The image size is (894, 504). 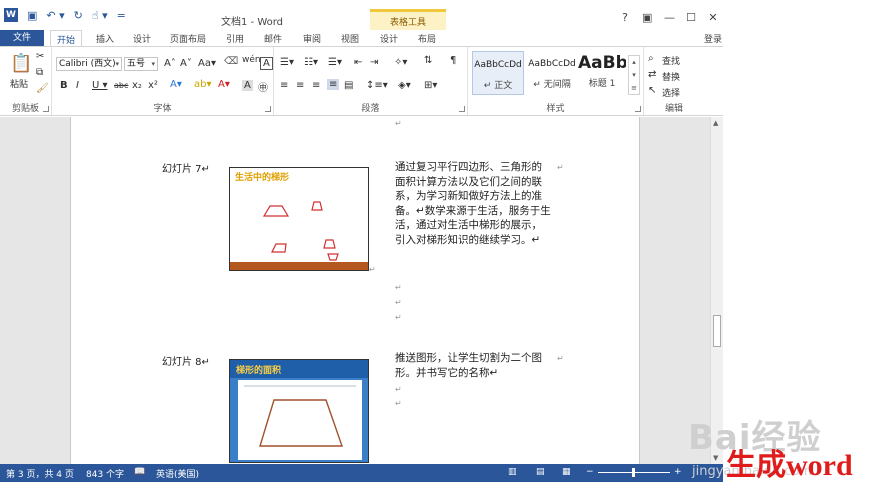 What do you see at coordinates (263, 86) in the screenshot?
I see `enclose-characters-icon: ㊥` at bounding box center [263, 86].